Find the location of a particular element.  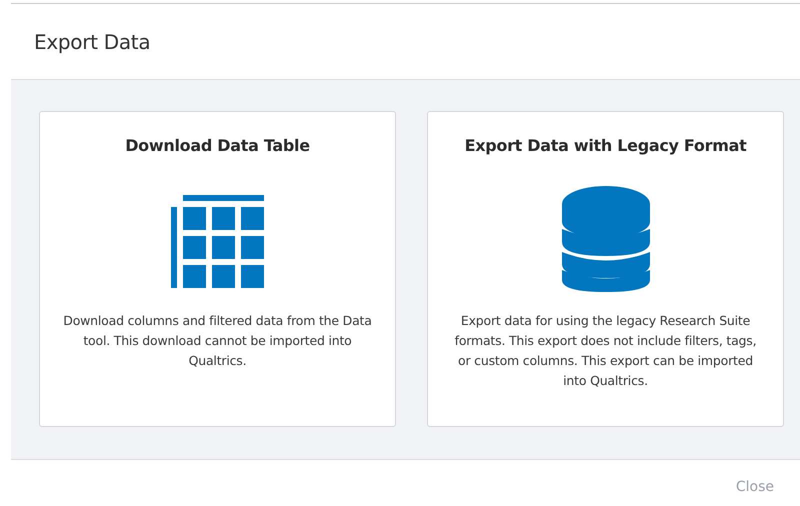

option-title: Export Data with Legacy Format is located at coordinates (605, 145).